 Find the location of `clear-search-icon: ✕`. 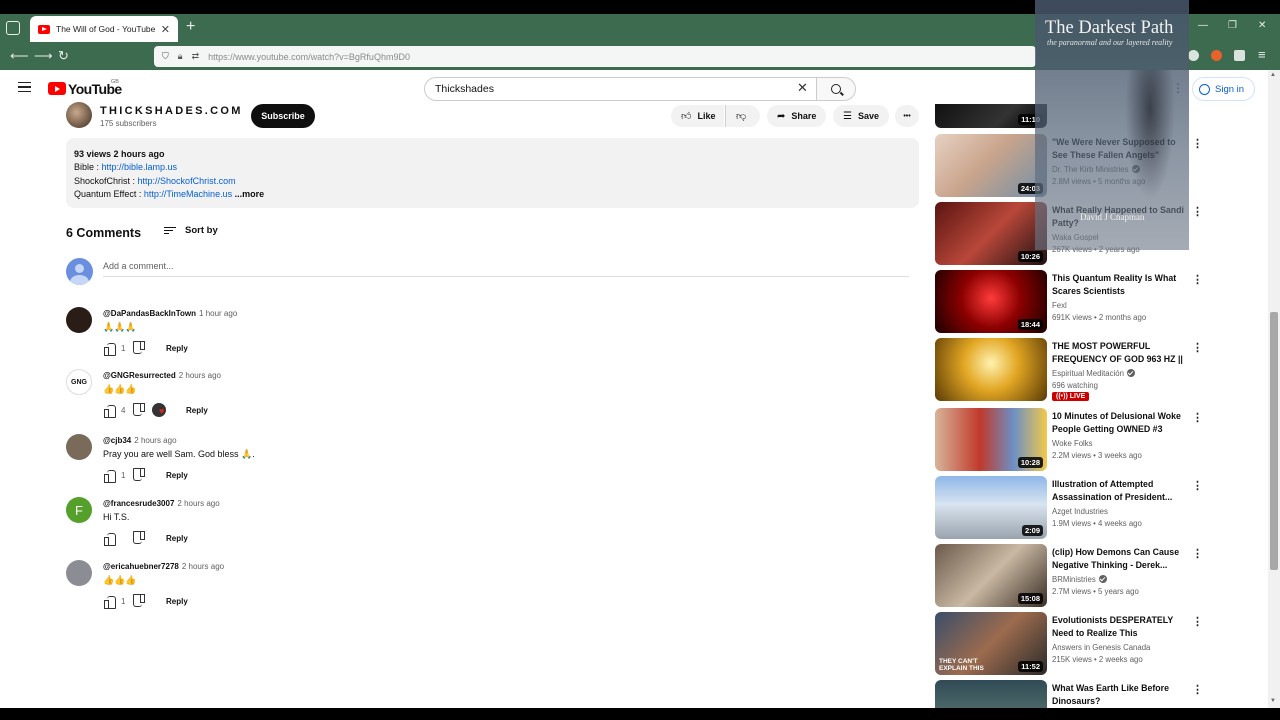

clear-search-icon: ✕ is located at coordinates (802, 88).